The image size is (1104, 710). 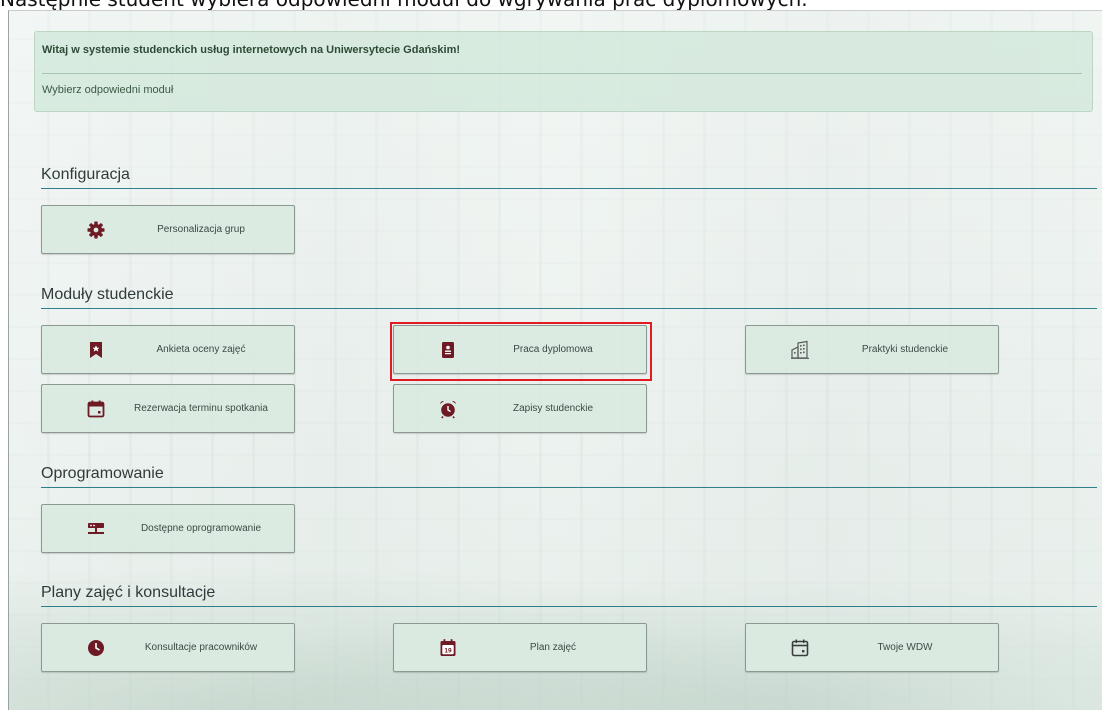 I want to click on highlight-frame, so click(x=521, y=351).